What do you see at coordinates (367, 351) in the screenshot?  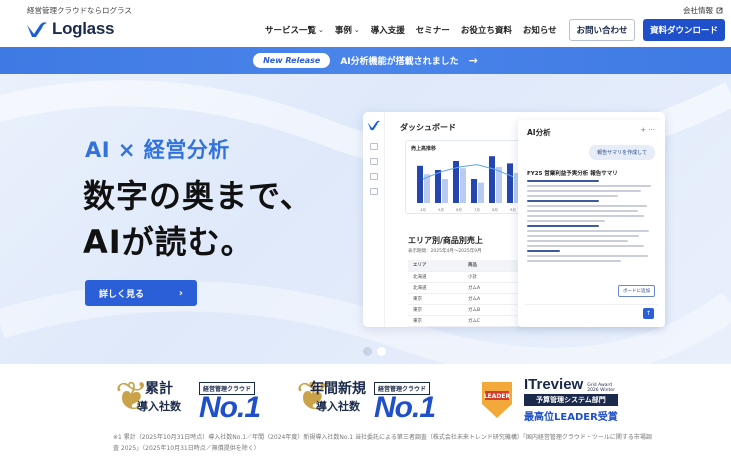 I see `carousel-dot` at bounding box center [367, 351].